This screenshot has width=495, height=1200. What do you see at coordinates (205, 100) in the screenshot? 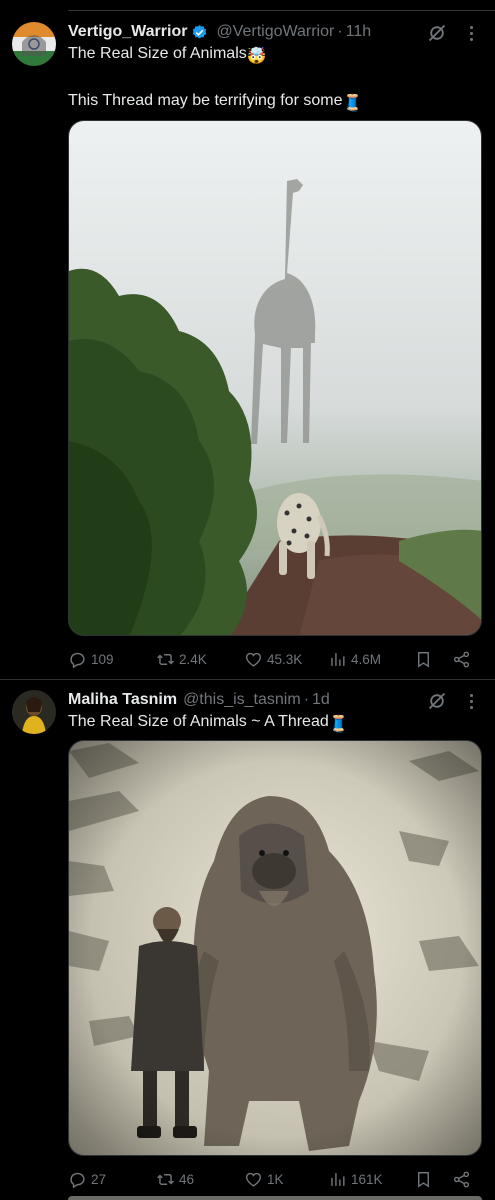
I see `tweet-text: This Thread may be terrifying for some` at bounding box center [205, 100].